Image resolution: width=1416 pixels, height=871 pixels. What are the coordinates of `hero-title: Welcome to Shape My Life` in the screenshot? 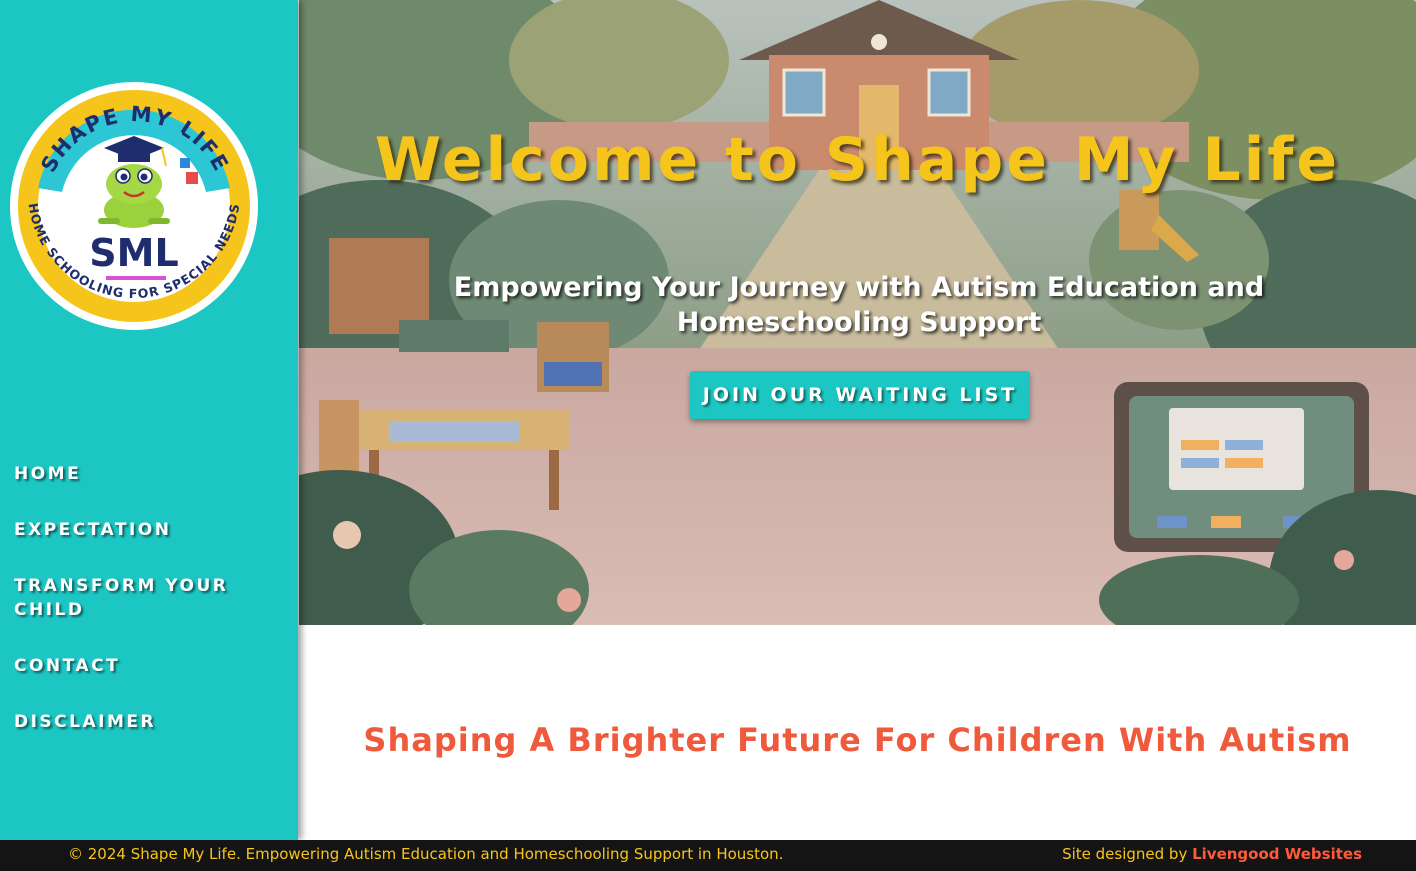 It's located at (857, 160).